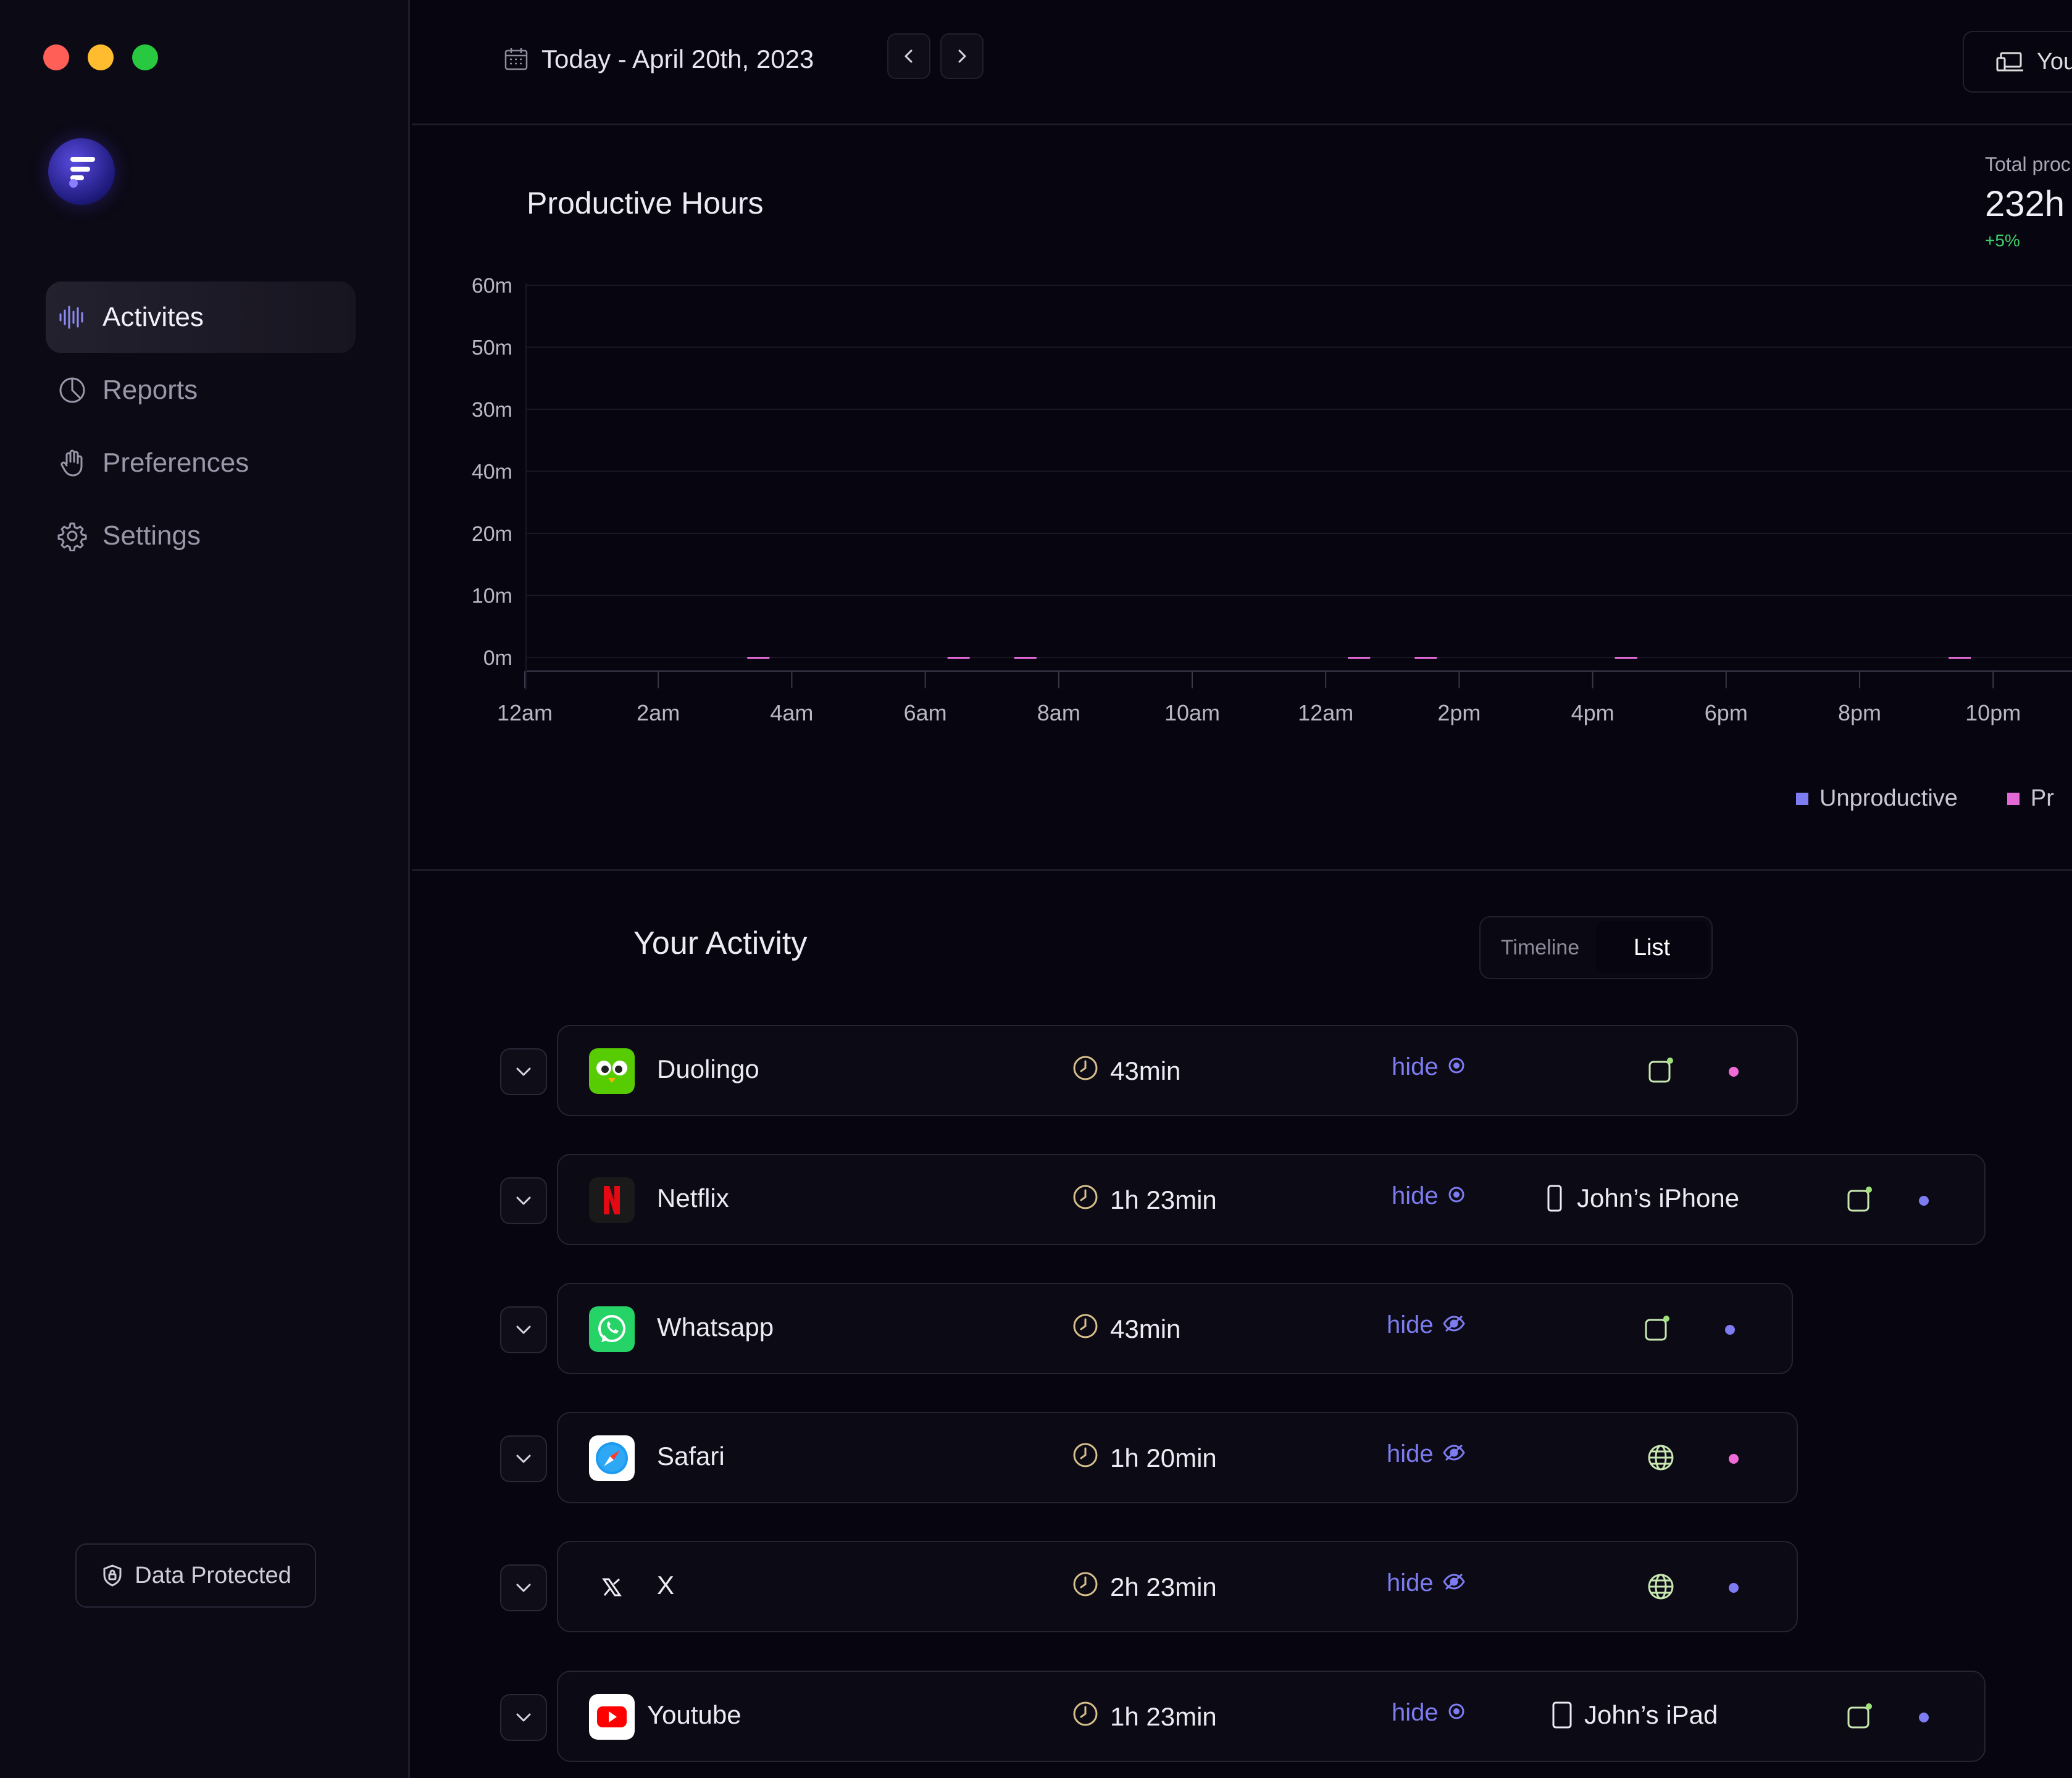 This screenshot has width=2072, height=1778. What do you see at coordinates (145, 57) in the screenshot?
I see `zoom-window-button` at bounding box center [145, 57].